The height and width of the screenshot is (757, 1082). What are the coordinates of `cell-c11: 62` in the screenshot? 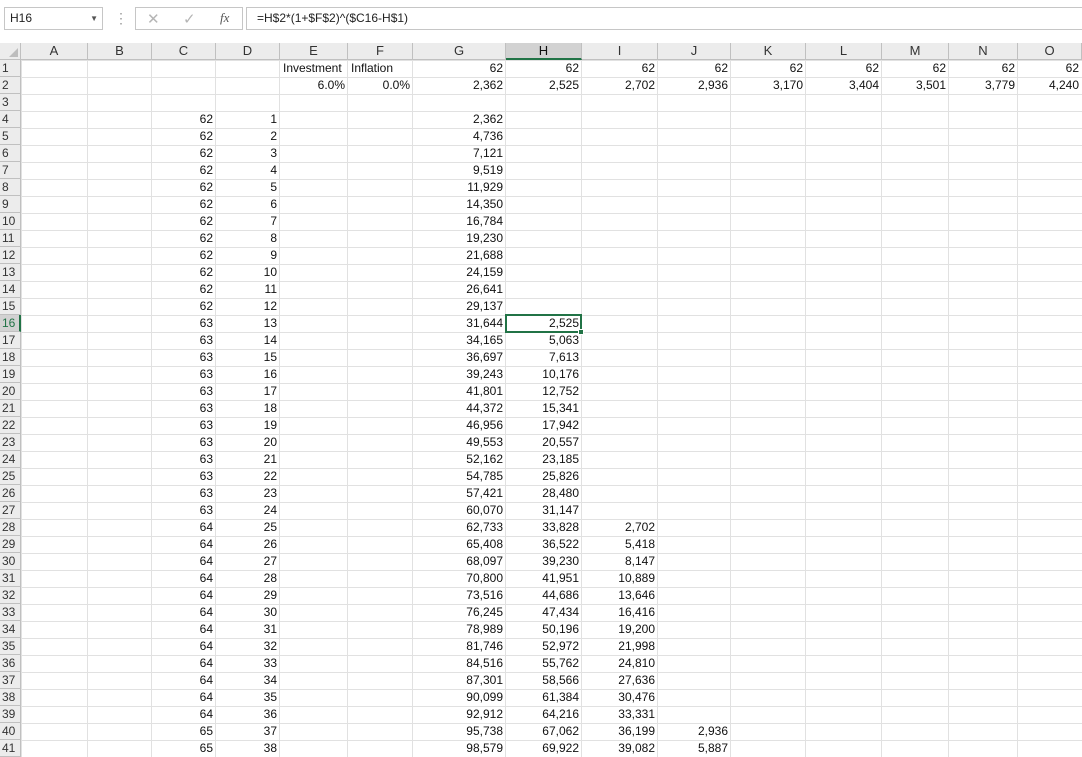 It's located at (184, 238).